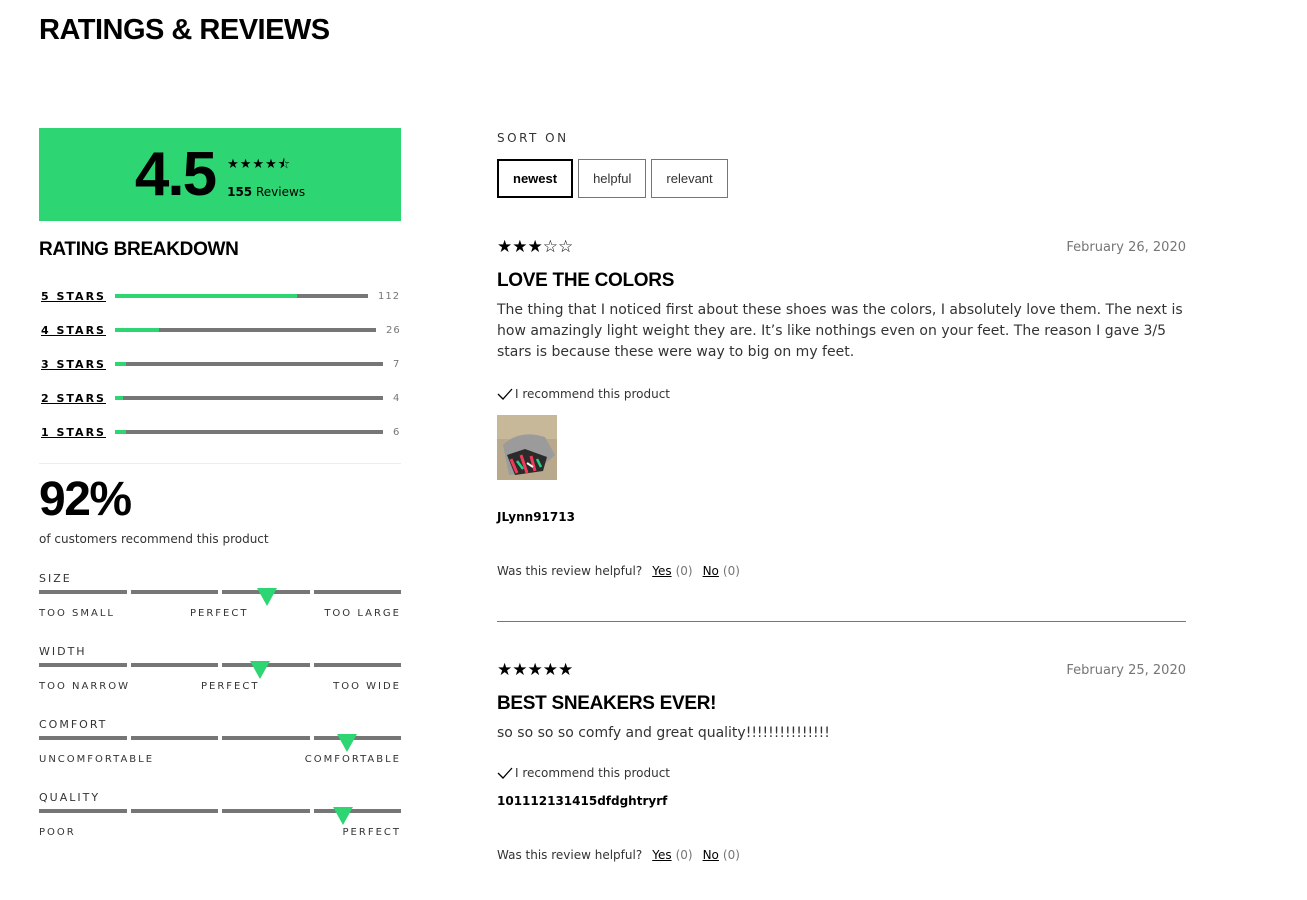  Describe the element at coordinates (85, 499) in the screenshot. I see `recommend-percent: 92%` at that location.